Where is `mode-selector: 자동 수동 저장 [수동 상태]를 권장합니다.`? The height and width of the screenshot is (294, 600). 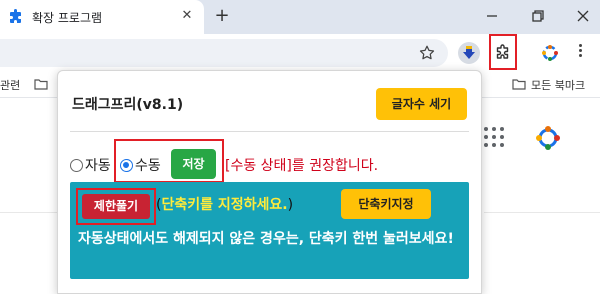 mode-selector: 자동 수동 저장 [수동 상태]를 권장합니다. is located at coordinates (270, 161).